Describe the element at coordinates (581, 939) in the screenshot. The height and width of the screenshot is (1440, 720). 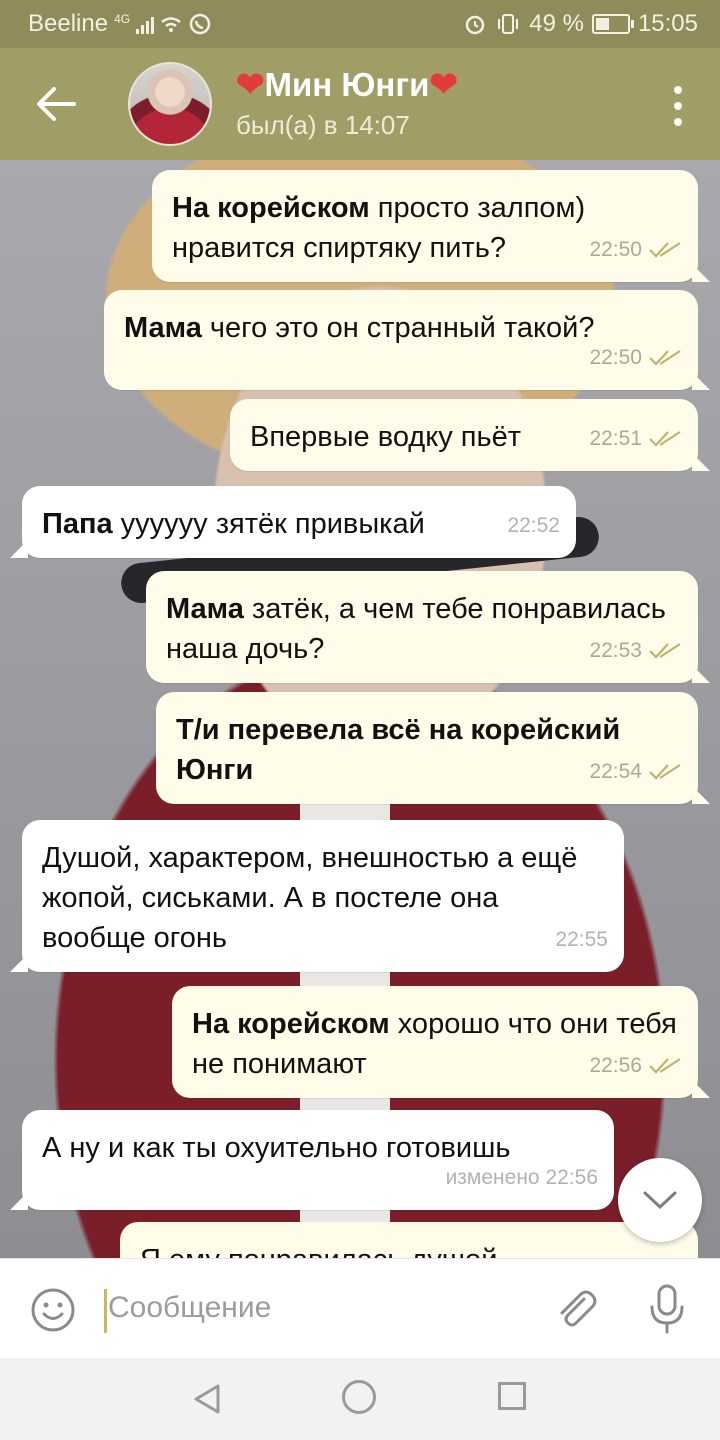
I see `message-time: 22:55` at that location.